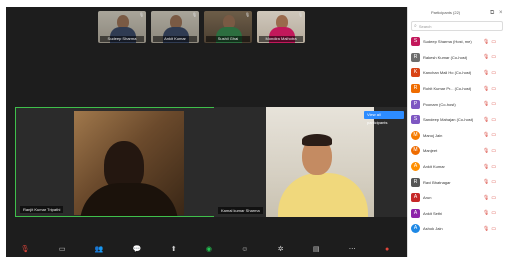 This screenshot has height=261, width=514. What do you see at coordinates (175, 27) in the screenshot?
I see `thumbnail-tile: 🎙 Ankit Kumar` at bounding box center [175, 27].